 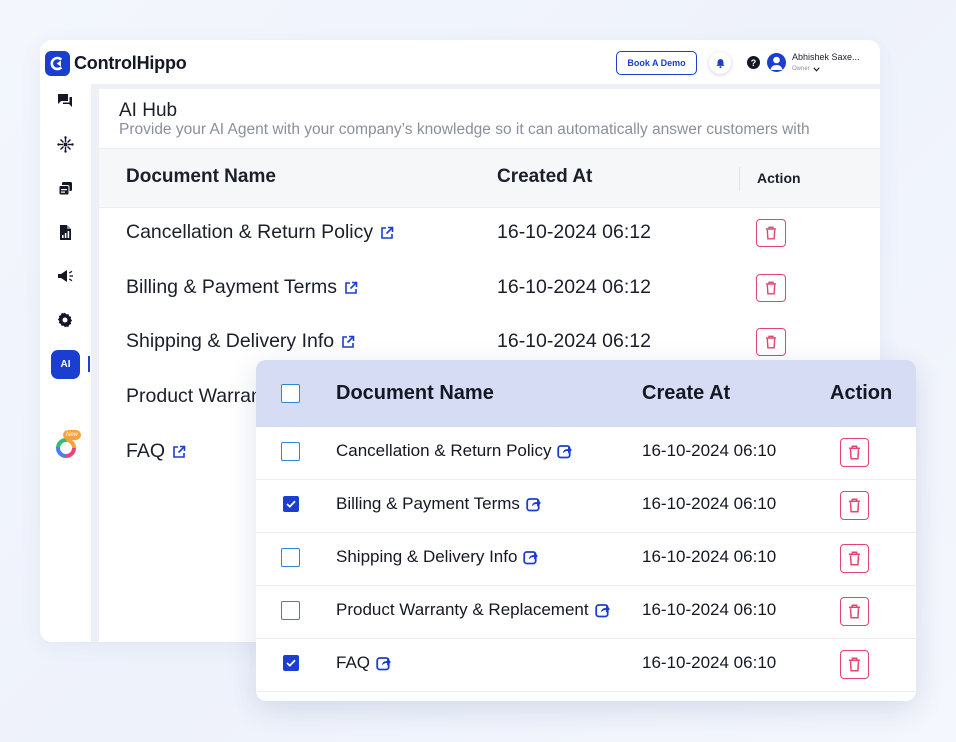 I want to click on user-role: Owner, so click(x=806, y=69).